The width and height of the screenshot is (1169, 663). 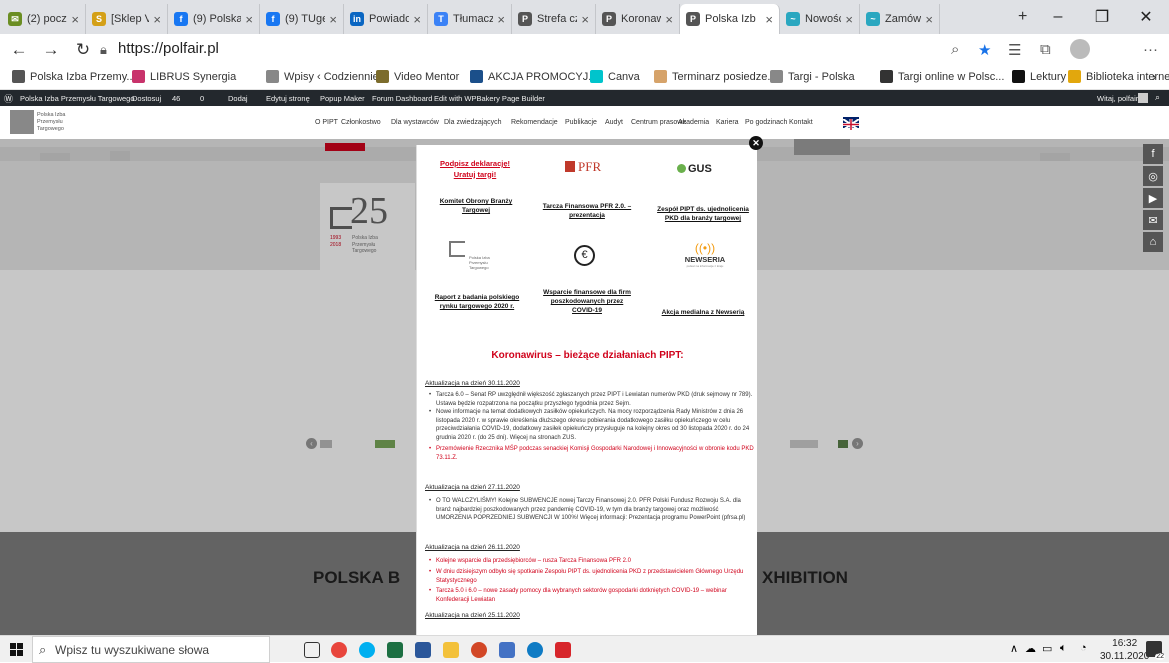 I want to click on wp-admin-item: Edit with WPBakery Page Builder, so click(x=489, y=98).